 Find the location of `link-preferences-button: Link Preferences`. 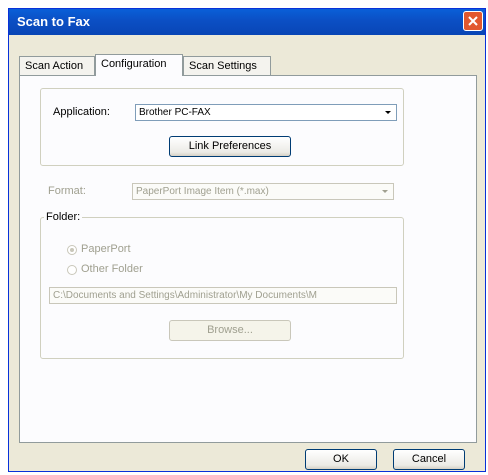

link-preferences-button: Link Preferences is located at coordinates (230, 146).